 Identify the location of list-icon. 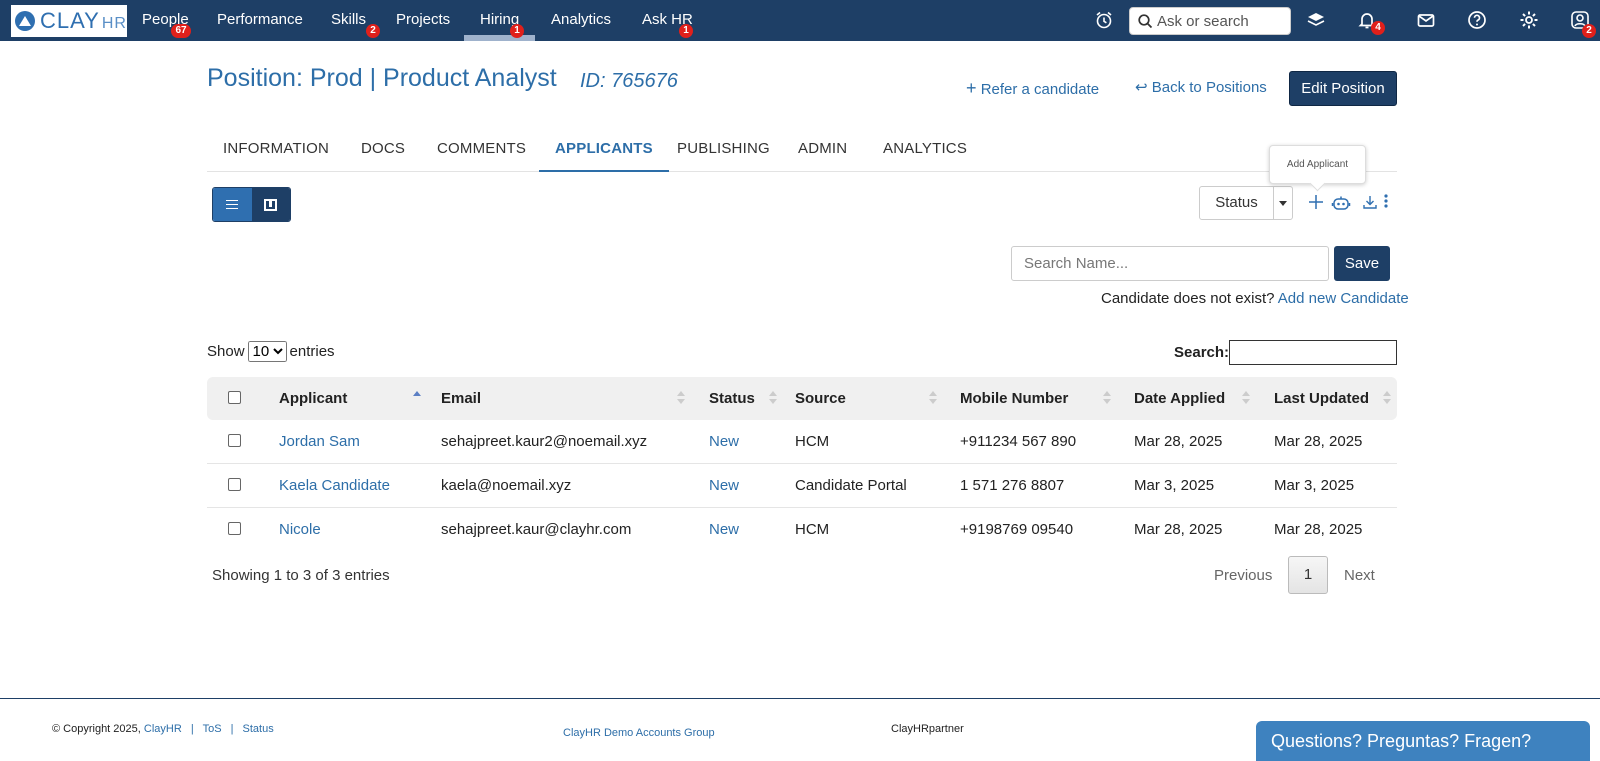
(232, 204).